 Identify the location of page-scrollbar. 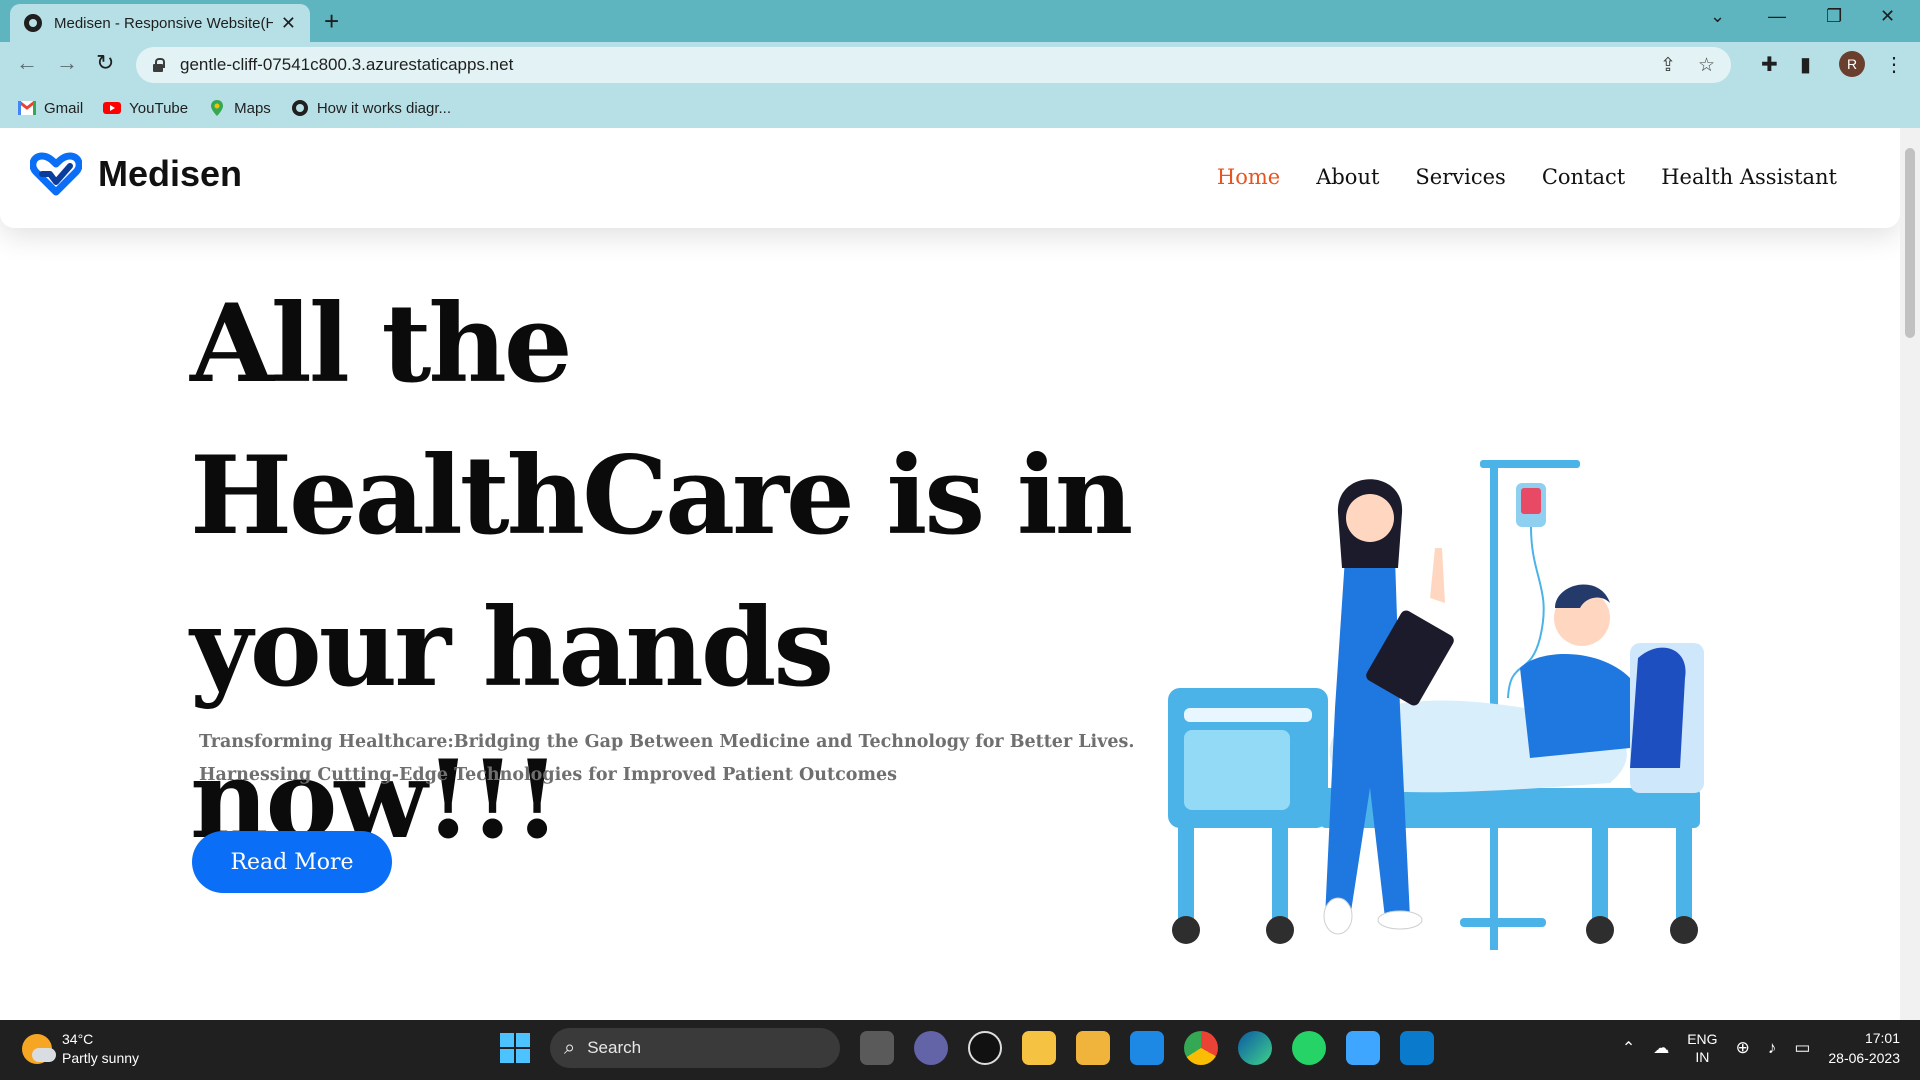
(1910, 574).